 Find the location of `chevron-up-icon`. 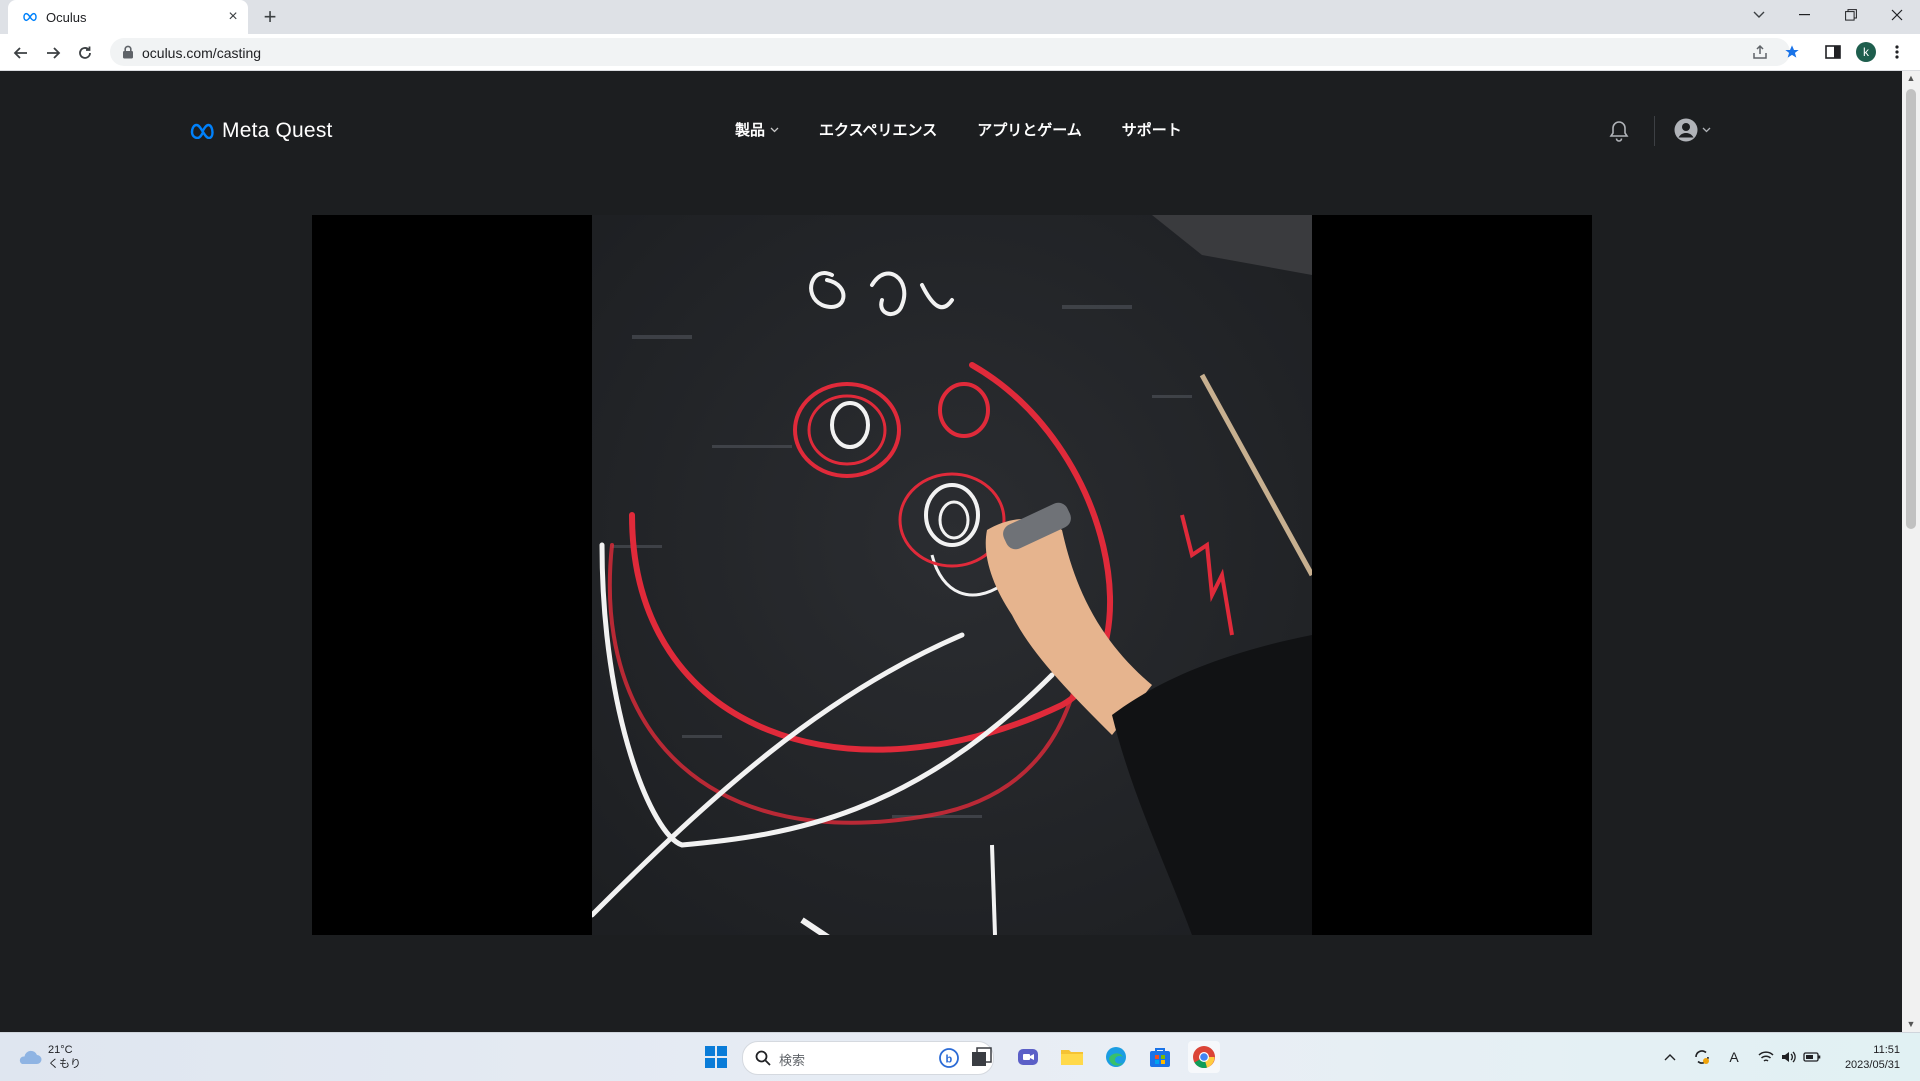

chevron-up-icon is located at coordinates (1670, 1057).